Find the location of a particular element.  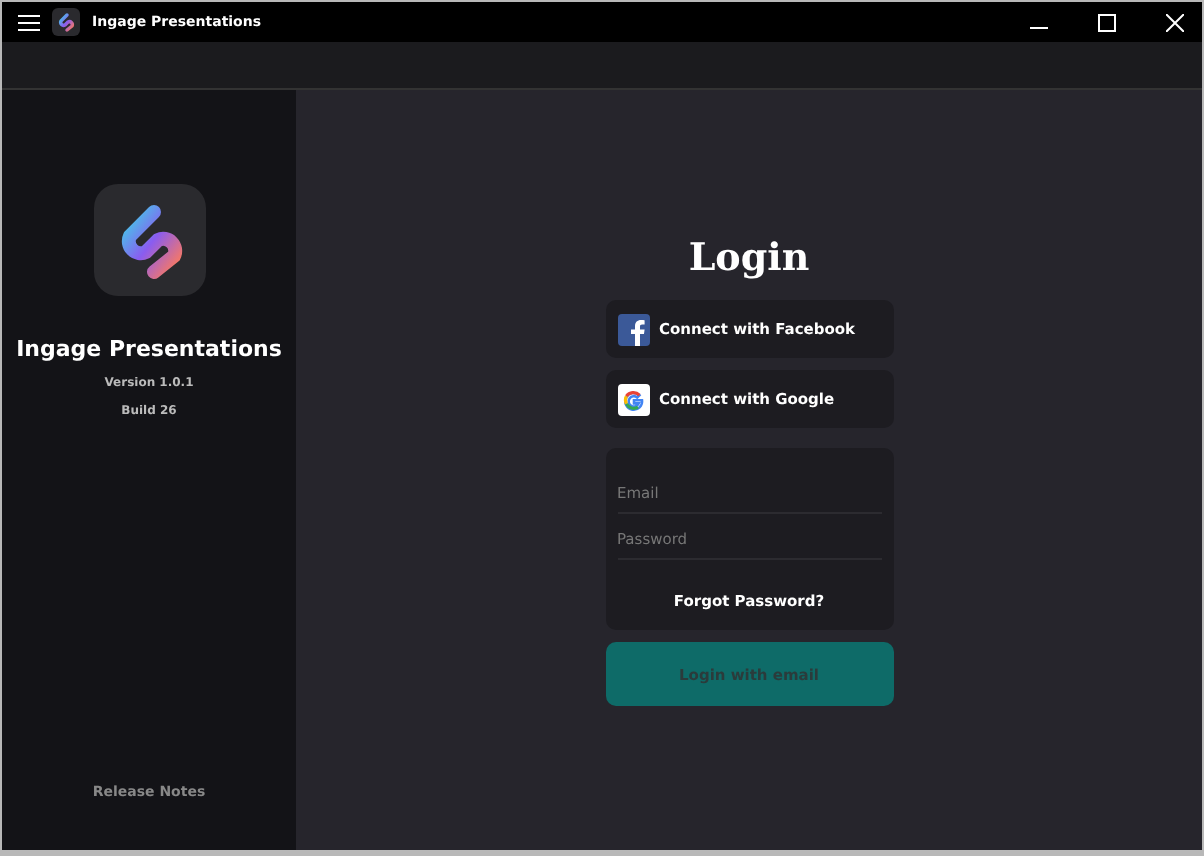

app-name: Ingage Presentations is located at coordinates (149, 349).